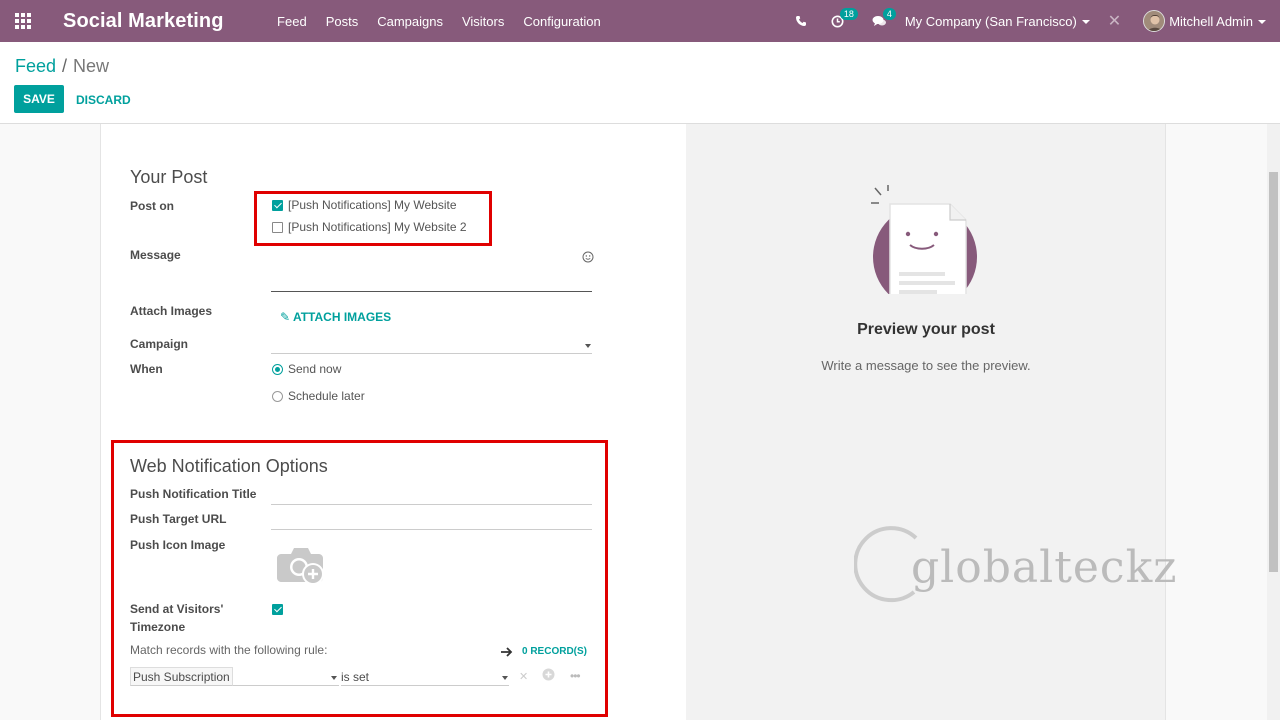  Describe the element at coordinates (229, 466) in the screenshot. I see `web-notification-title: Web Notification Options` at that location.